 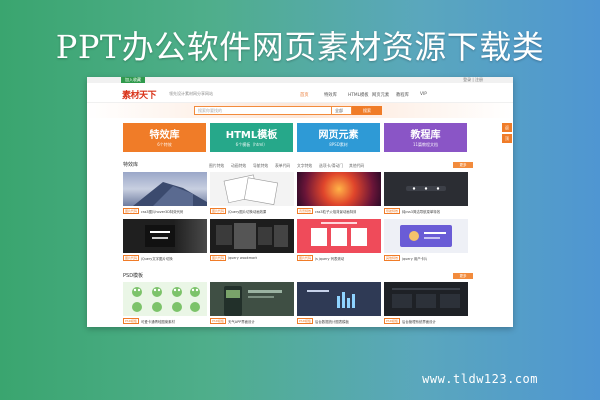 What do you see at coordinates (133, 276) in the screenshot?
I see `section-title-psd: PSD模板` at bounding box center [133, 276].